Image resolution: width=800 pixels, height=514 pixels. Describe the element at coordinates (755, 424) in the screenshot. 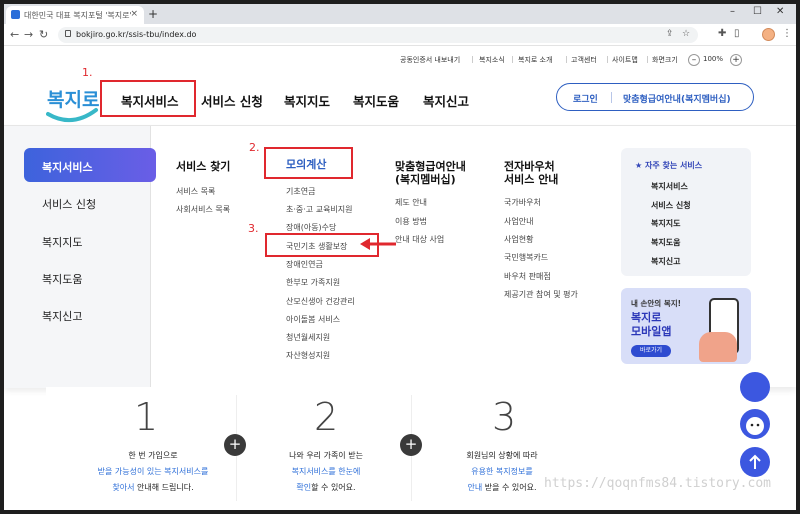

I see `chatbot-mascot-icon` at that location.